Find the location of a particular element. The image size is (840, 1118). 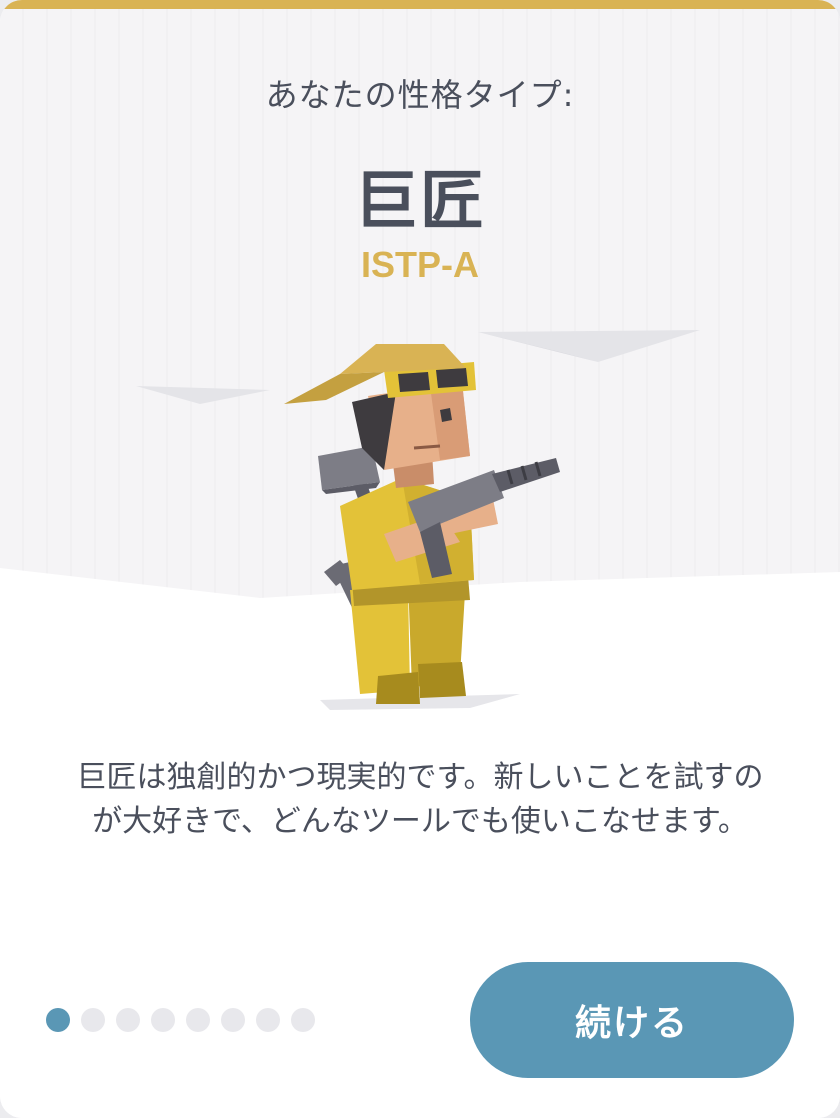

page-dot-active is located at coordinates (58, 1020).